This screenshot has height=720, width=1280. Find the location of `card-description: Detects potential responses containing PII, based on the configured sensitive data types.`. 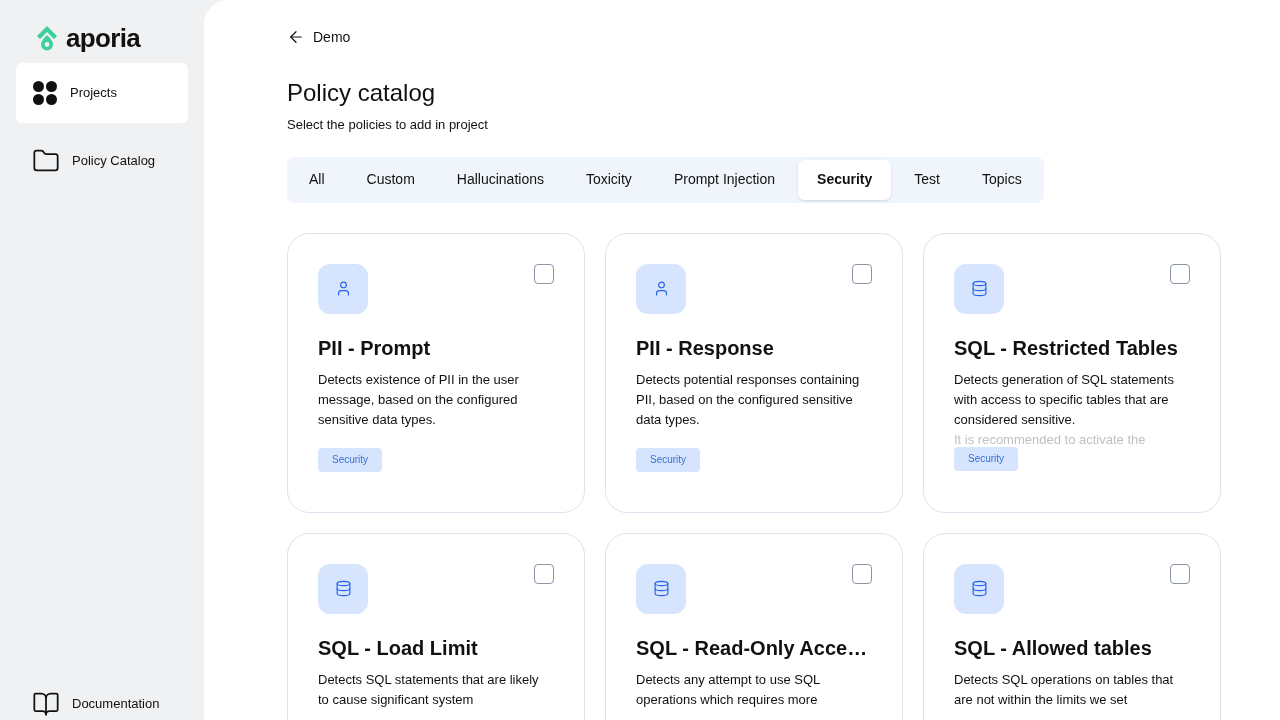

card-description: Detects potential responses containing PII, based on the configured sensitive data types. is located at coordinates (748, 399).